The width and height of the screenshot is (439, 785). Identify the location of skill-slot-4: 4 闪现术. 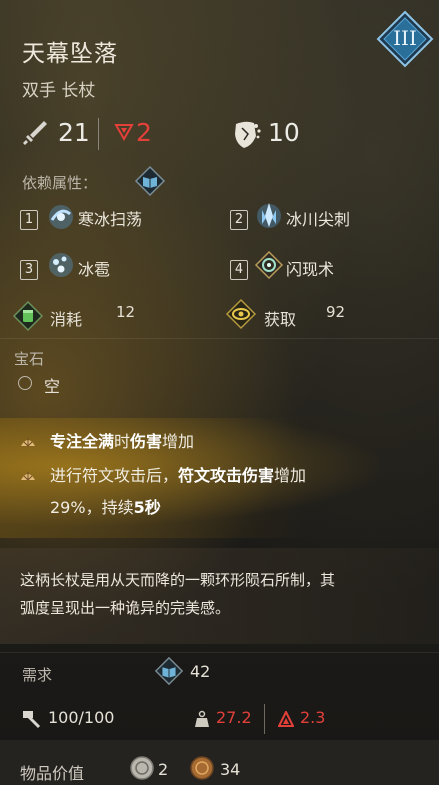
(282, 265).